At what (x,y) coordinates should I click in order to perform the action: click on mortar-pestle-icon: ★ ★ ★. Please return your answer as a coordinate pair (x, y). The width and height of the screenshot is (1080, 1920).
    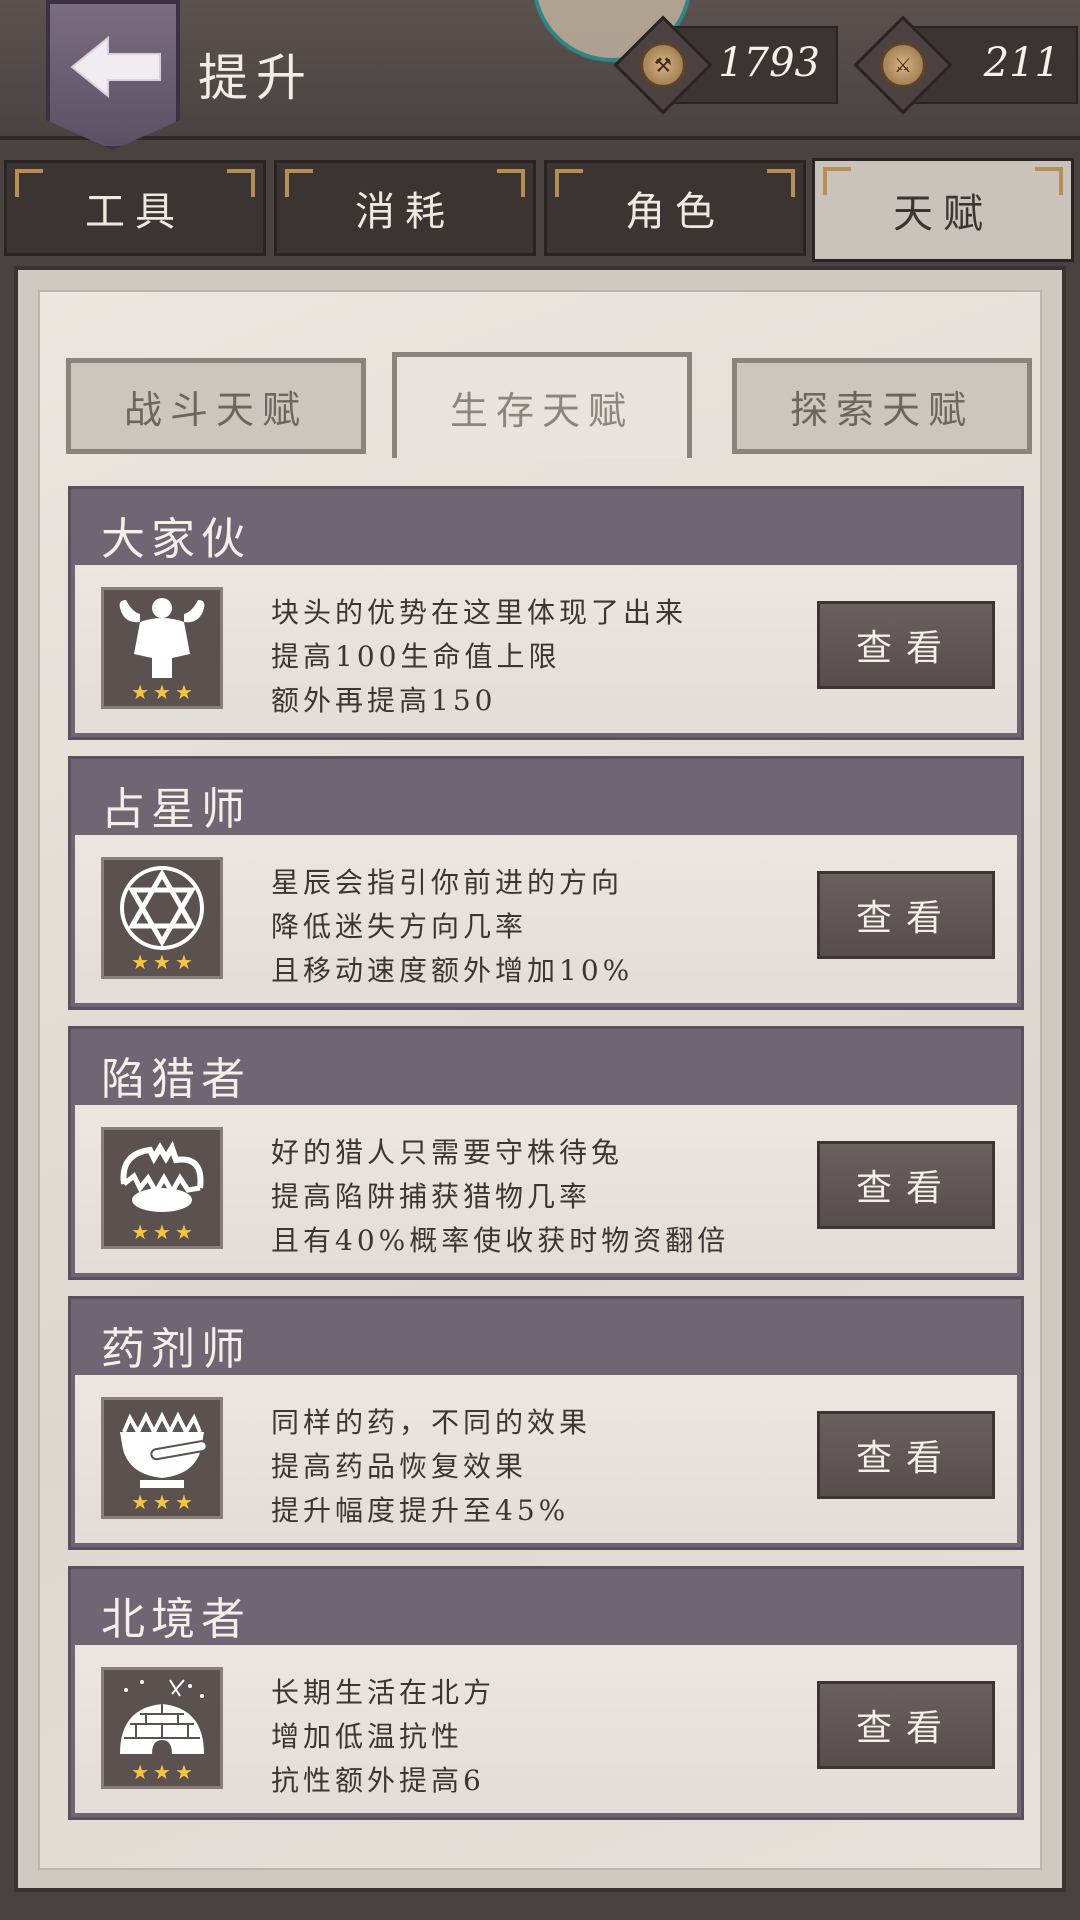
    Looking at the image, I should click on (162, 1458).